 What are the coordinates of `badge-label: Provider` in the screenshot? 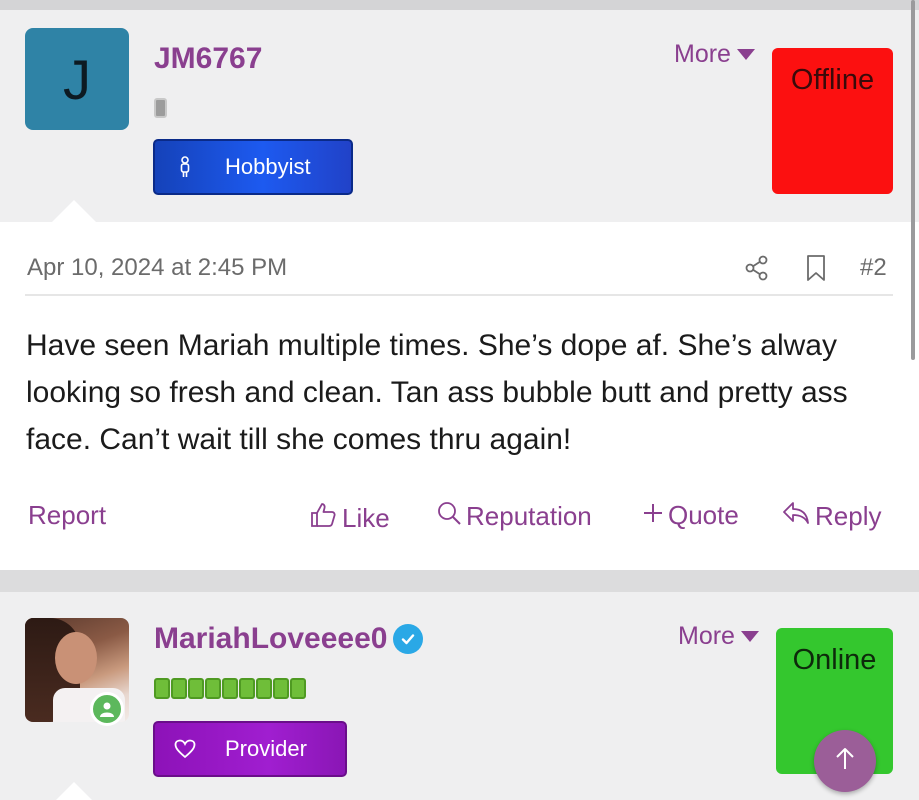 It's located at (266, 748).